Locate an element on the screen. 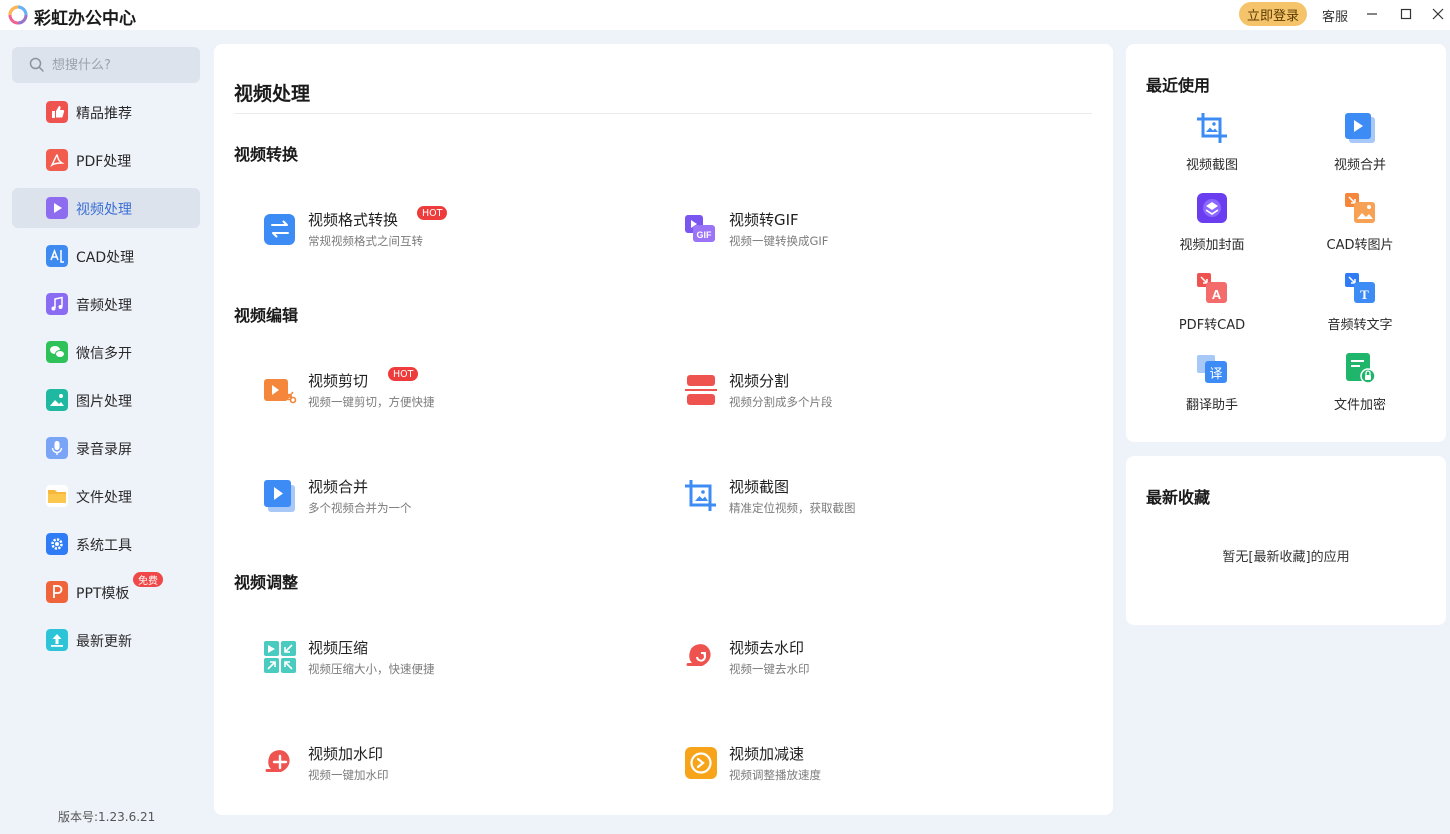 The height and width of the screenshot is (834, 1450). sidebar-item-updates: 最新更新 is located at coordinates (106, 640).